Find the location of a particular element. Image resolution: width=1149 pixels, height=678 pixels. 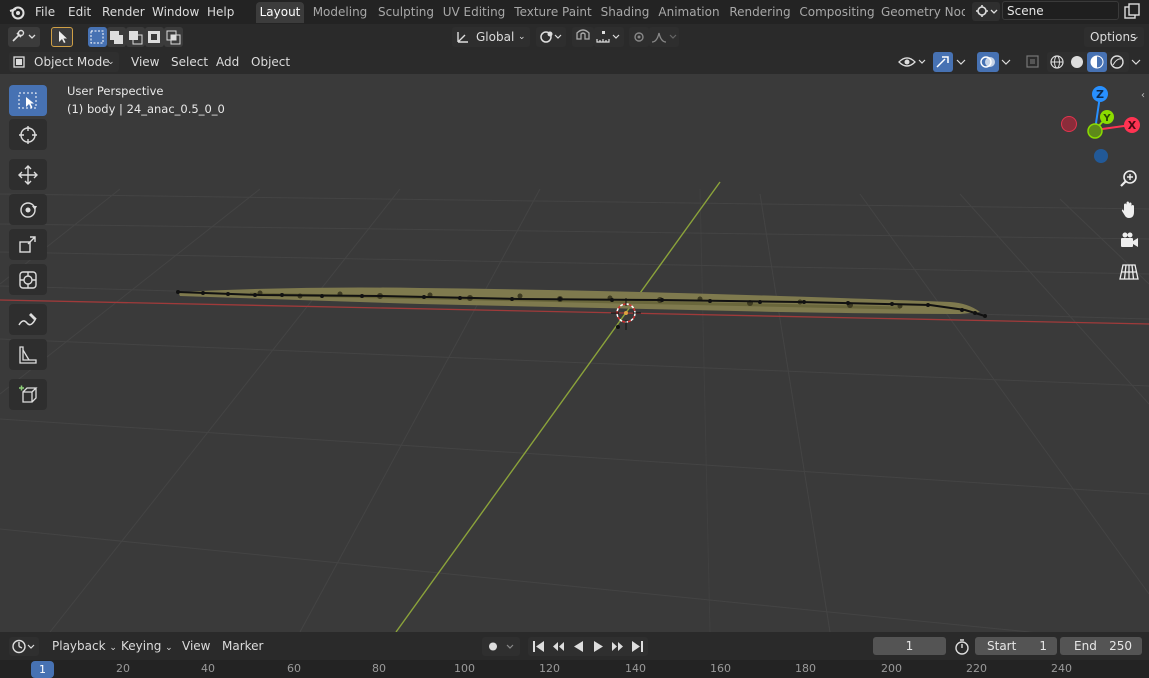

rotate-tool-icon is located at coordinates (28, 209).